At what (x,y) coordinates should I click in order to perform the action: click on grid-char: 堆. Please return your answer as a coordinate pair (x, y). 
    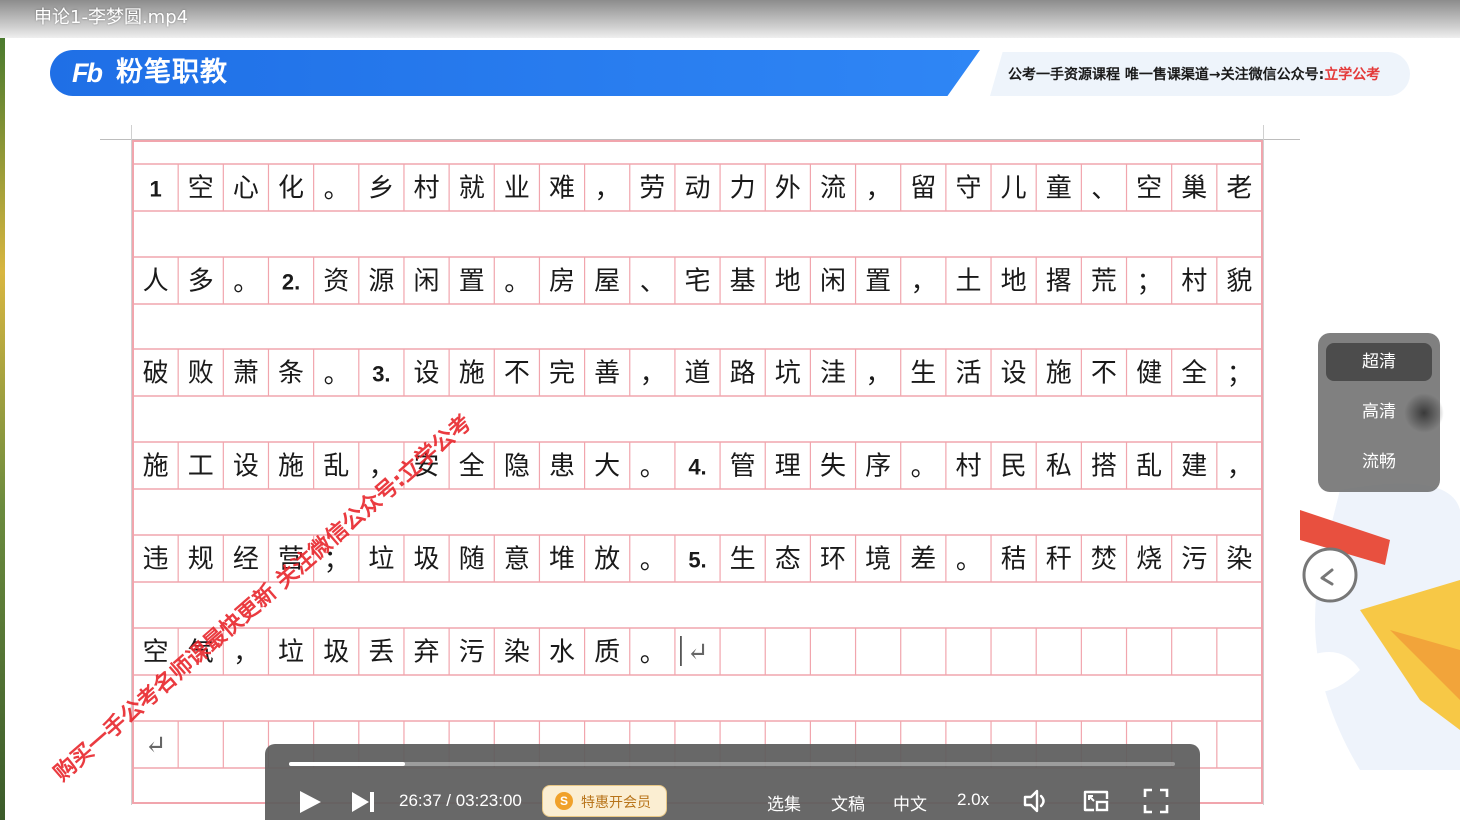
    Looking at the image, I should click on (562, 560).